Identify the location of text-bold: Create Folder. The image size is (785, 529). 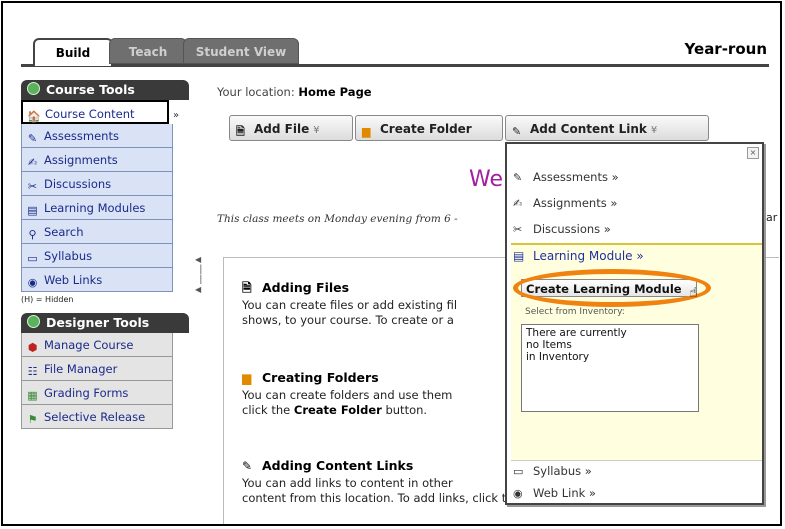
(337, 410).